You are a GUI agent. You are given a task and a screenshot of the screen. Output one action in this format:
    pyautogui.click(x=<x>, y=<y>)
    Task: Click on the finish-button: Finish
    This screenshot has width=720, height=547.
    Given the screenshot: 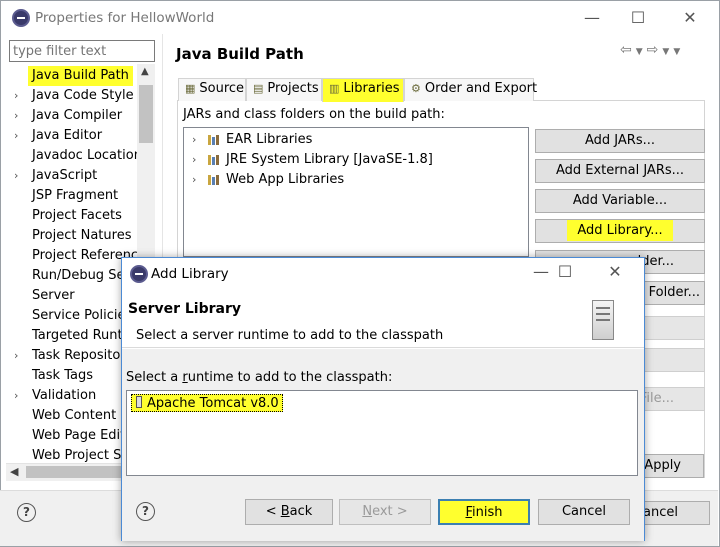 What is the action you would take?
    pyautogui.click(x=484, y=512)
    